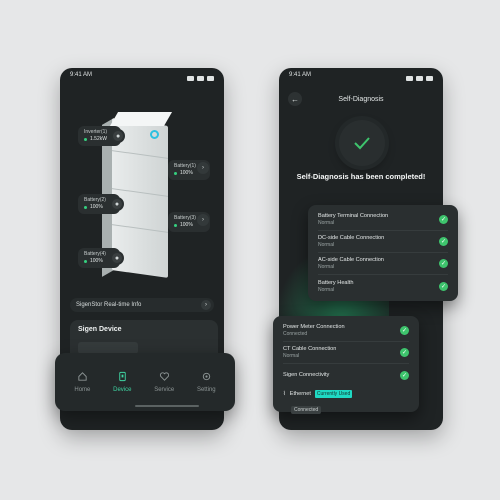 Image resolution: width=500 pixels, height=500 pixels. What do you see at coordinates (82, 382) in the screenshot?
I see `tab-home: Home` at bounding box center [82, 382].